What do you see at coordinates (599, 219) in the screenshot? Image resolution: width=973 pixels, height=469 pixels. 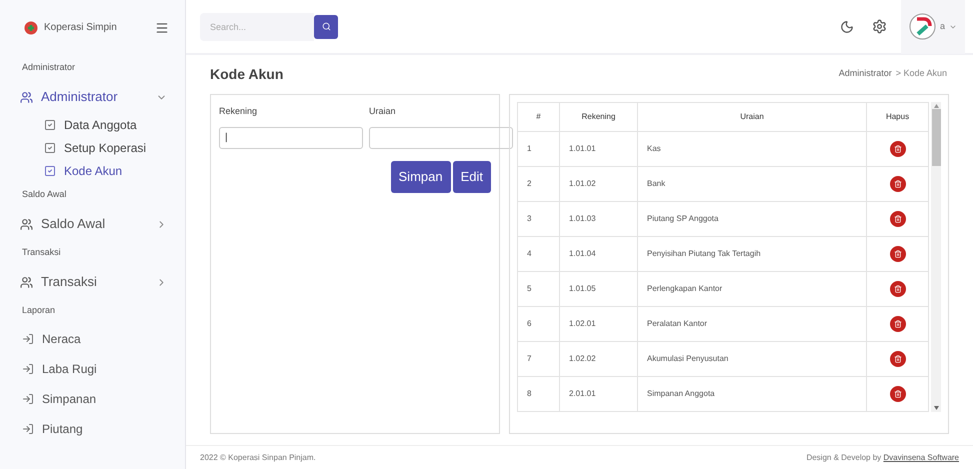 I see `table-cell: 1.01.03` at bounding box center [599, 219].